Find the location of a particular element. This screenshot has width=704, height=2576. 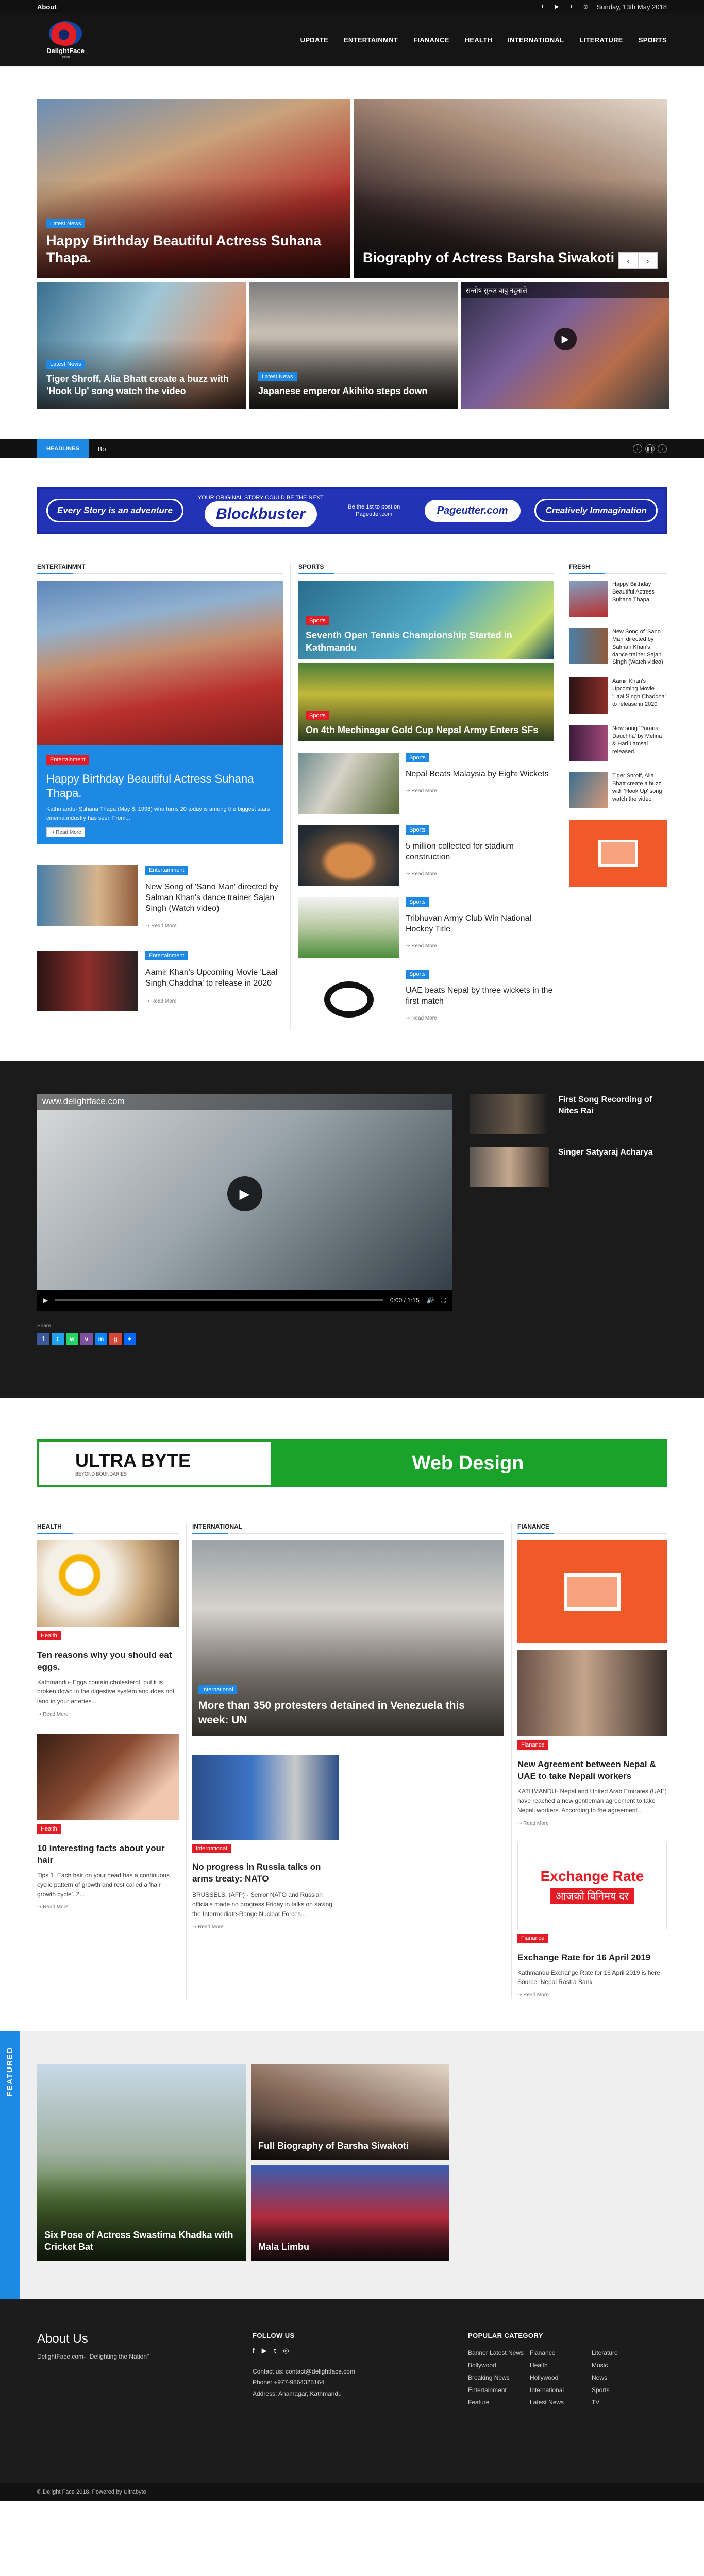

nav-literature: LITERATURE is located at coordinates (601, 40).